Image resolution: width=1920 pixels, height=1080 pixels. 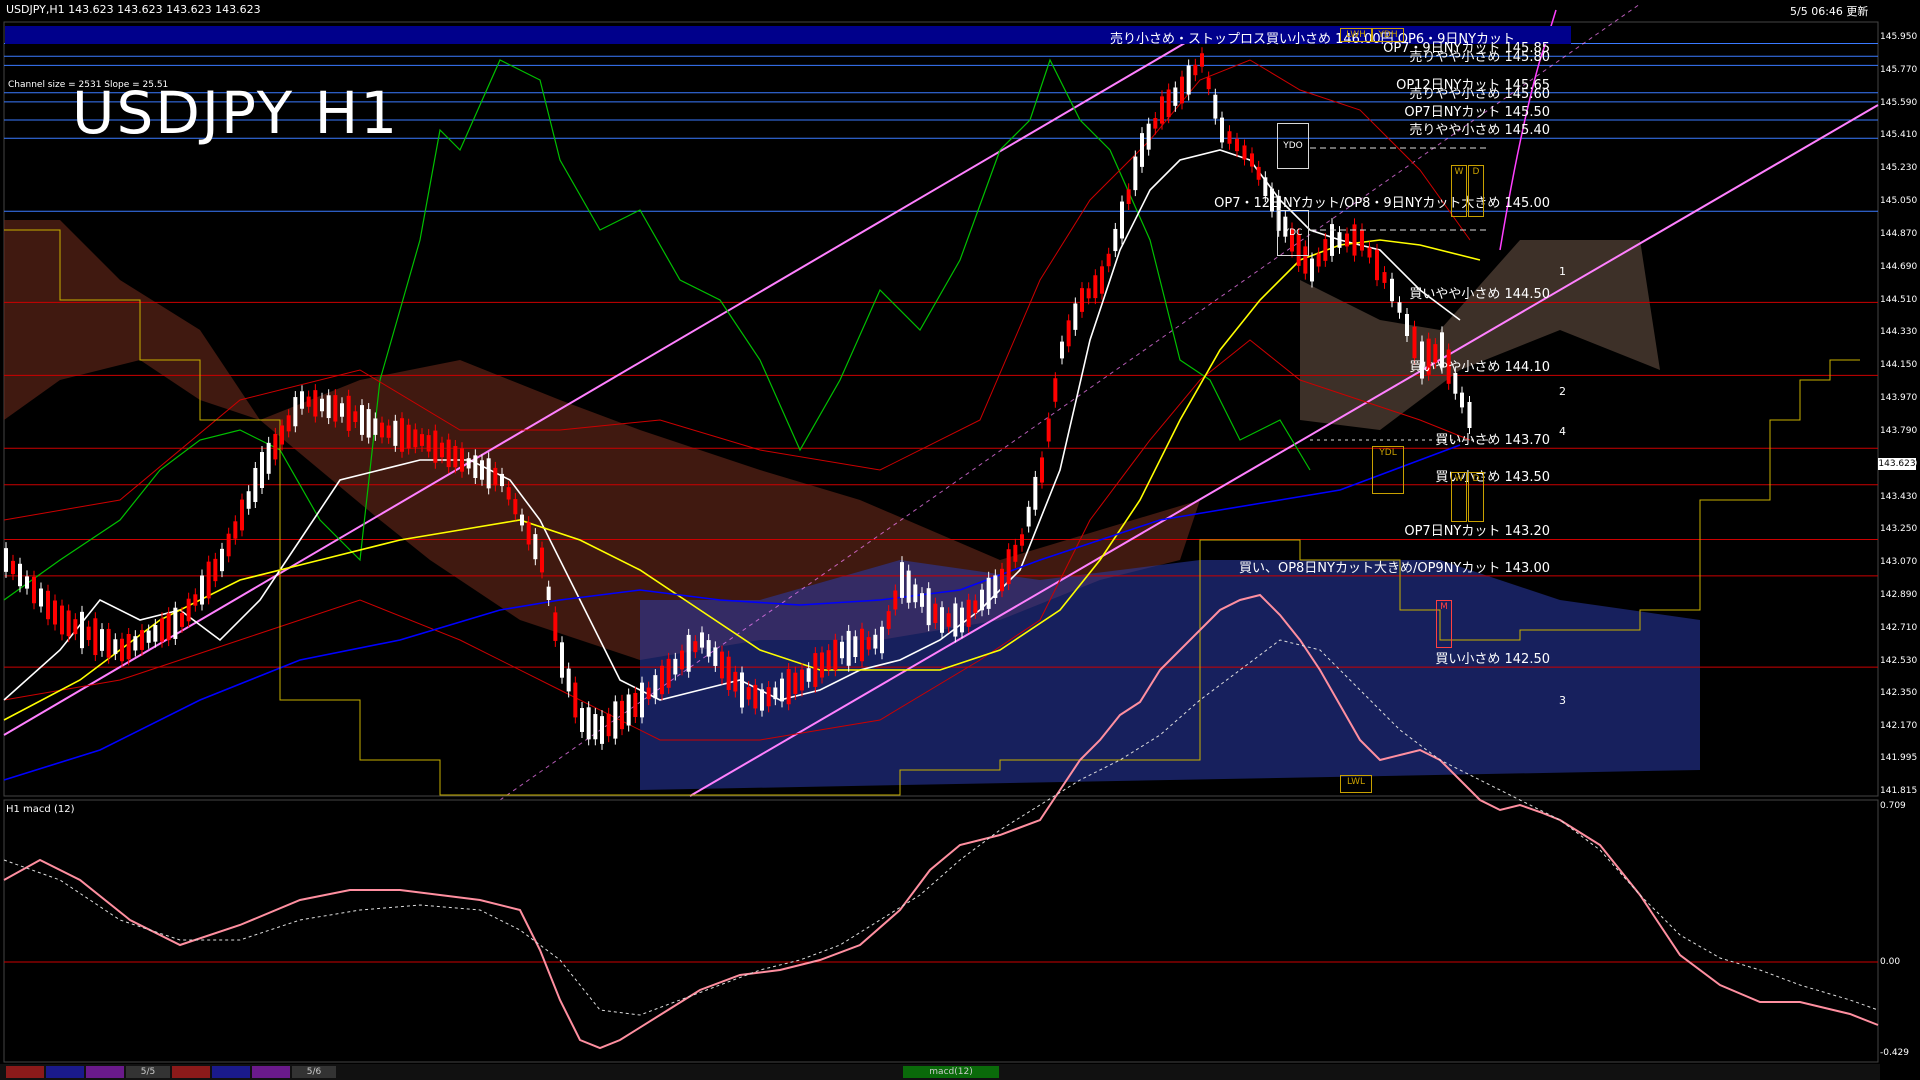 I want to click on footer-tab-date: 5/6, so click(x=314, y=1072).